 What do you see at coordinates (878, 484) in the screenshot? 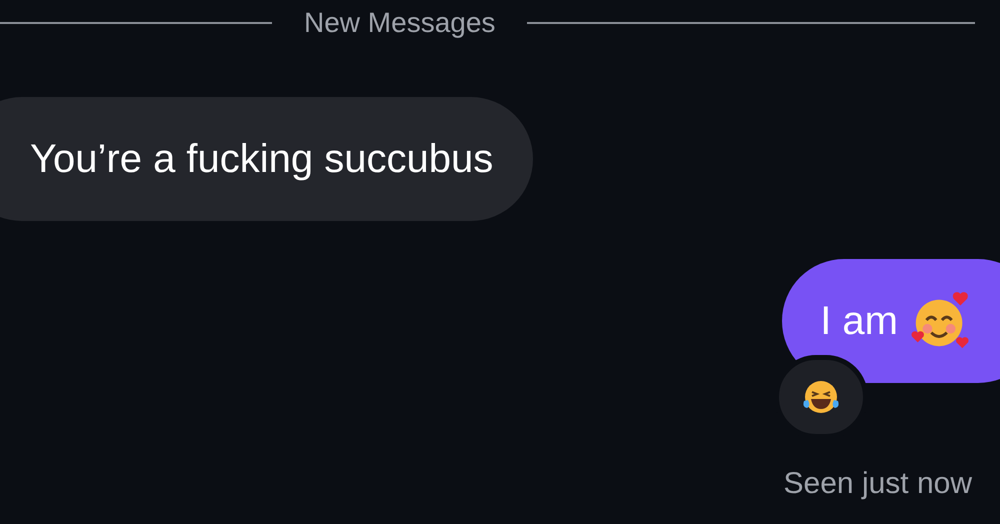
I see `seen-status: Seen just now` at bounding box center [878, 484].